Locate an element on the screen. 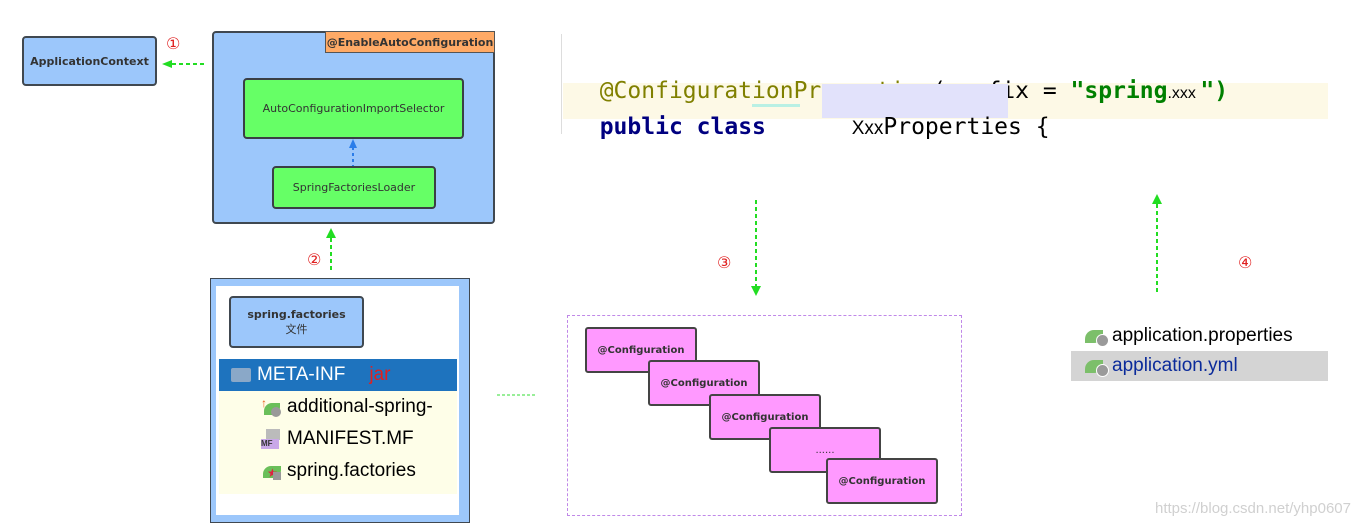 This screenshot has height=527, width=1371. configuration-card: @Configuration is located at coordinates (882, 481).